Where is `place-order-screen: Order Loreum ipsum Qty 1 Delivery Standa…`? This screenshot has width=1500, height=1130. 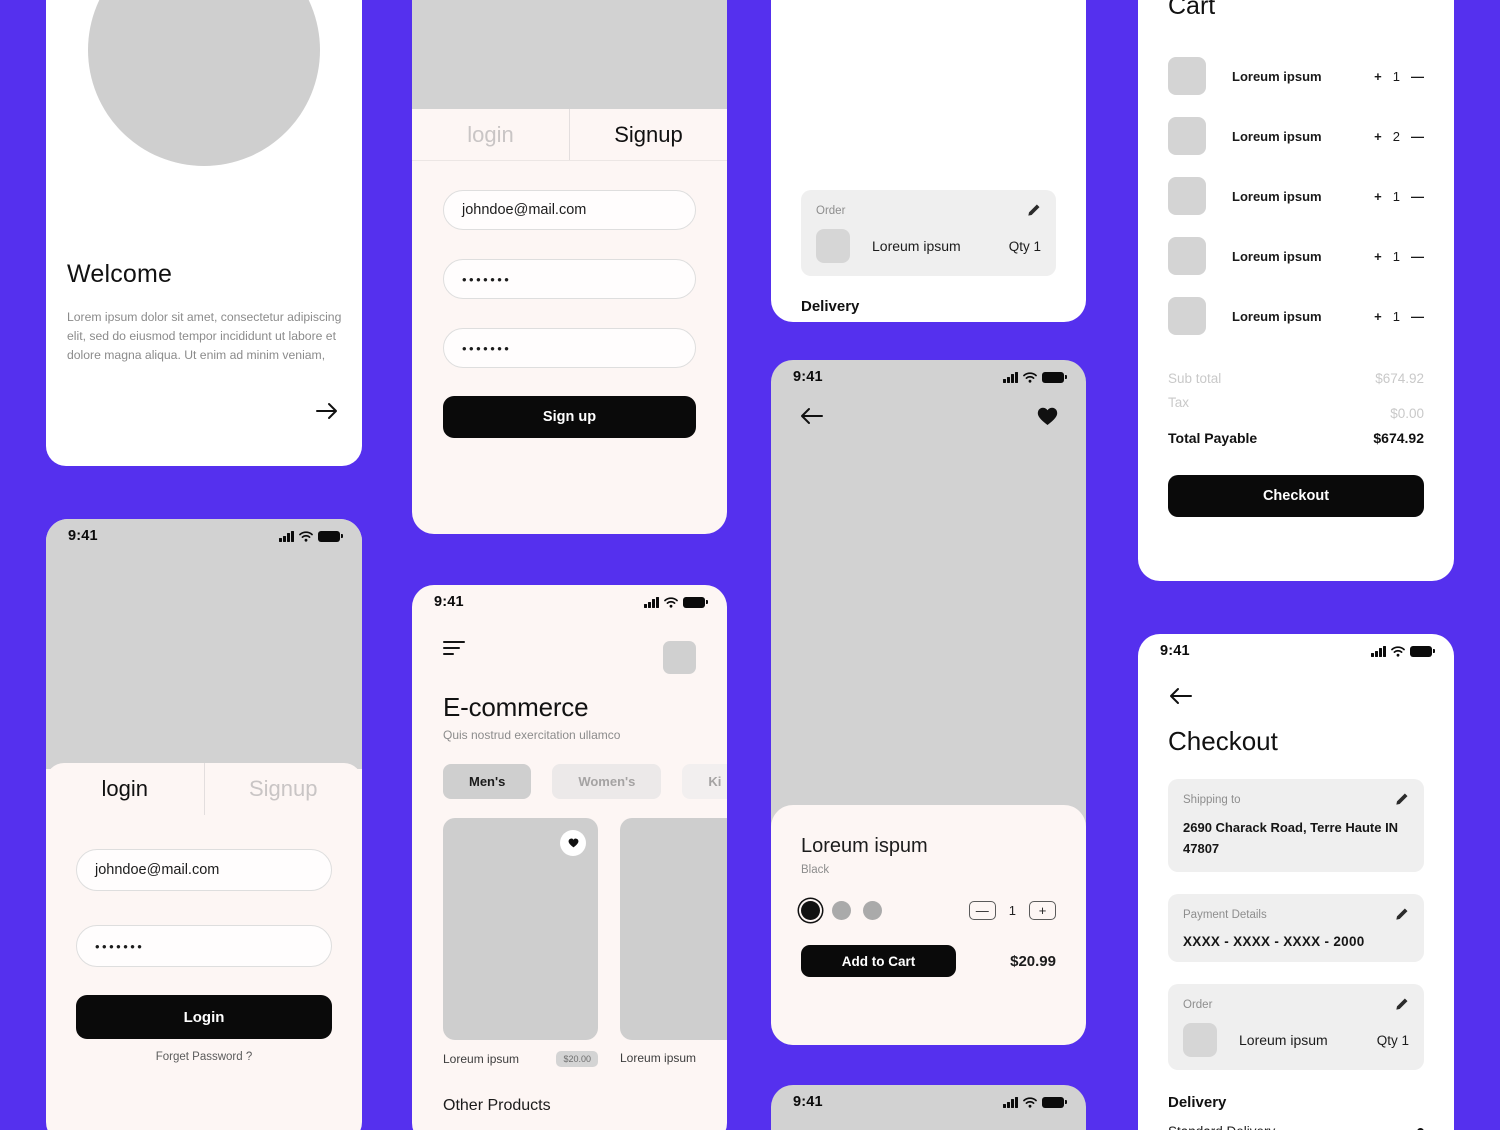 place-order-screen: Order Loreum ipsum Qty 1 Delivery Standa… is located at coordinates (928, 161).